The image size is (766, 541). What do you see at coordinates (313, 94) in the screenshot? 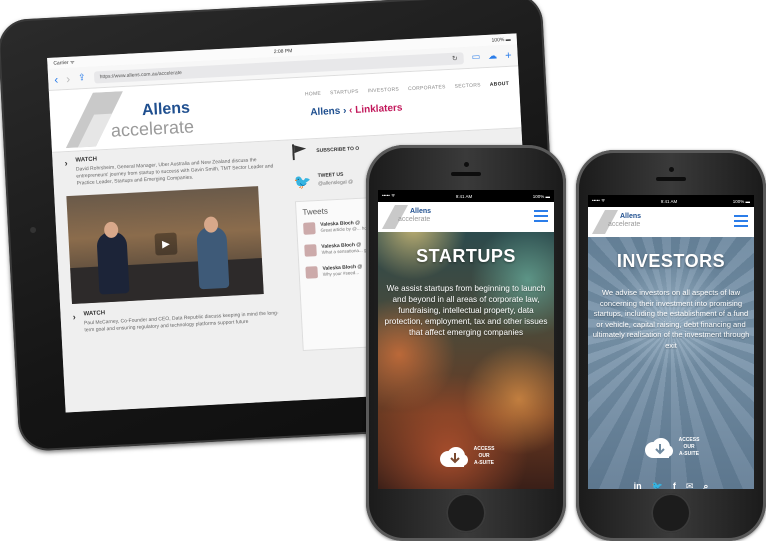
I see `nav-home: HOME` at bounding box center [313, 94].